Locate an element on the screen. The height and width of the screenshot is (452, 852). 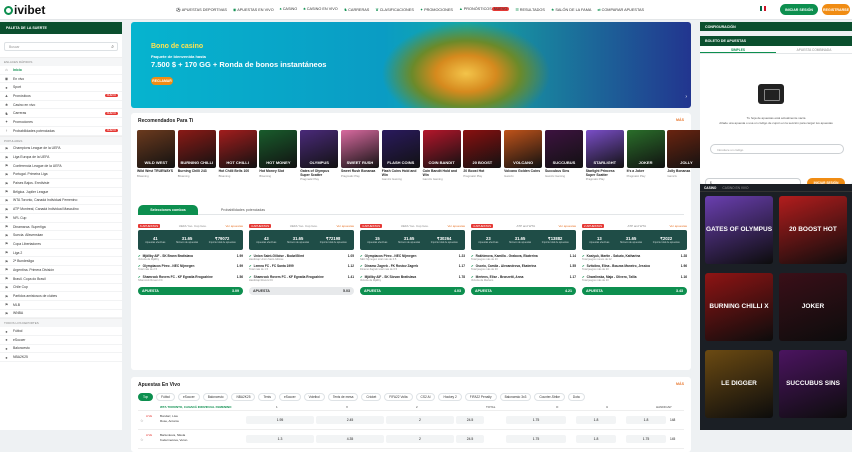
sport-filter-pill: Dota is located at coordinates (576, 397).